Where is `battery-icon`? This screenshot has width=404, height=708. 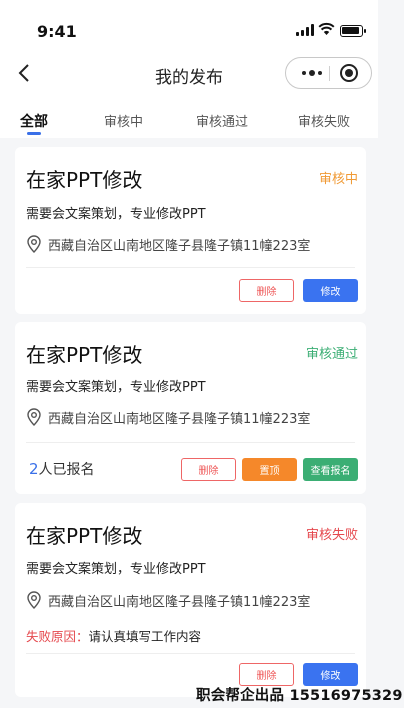 battery-icon is located at coordinates (353, 31).